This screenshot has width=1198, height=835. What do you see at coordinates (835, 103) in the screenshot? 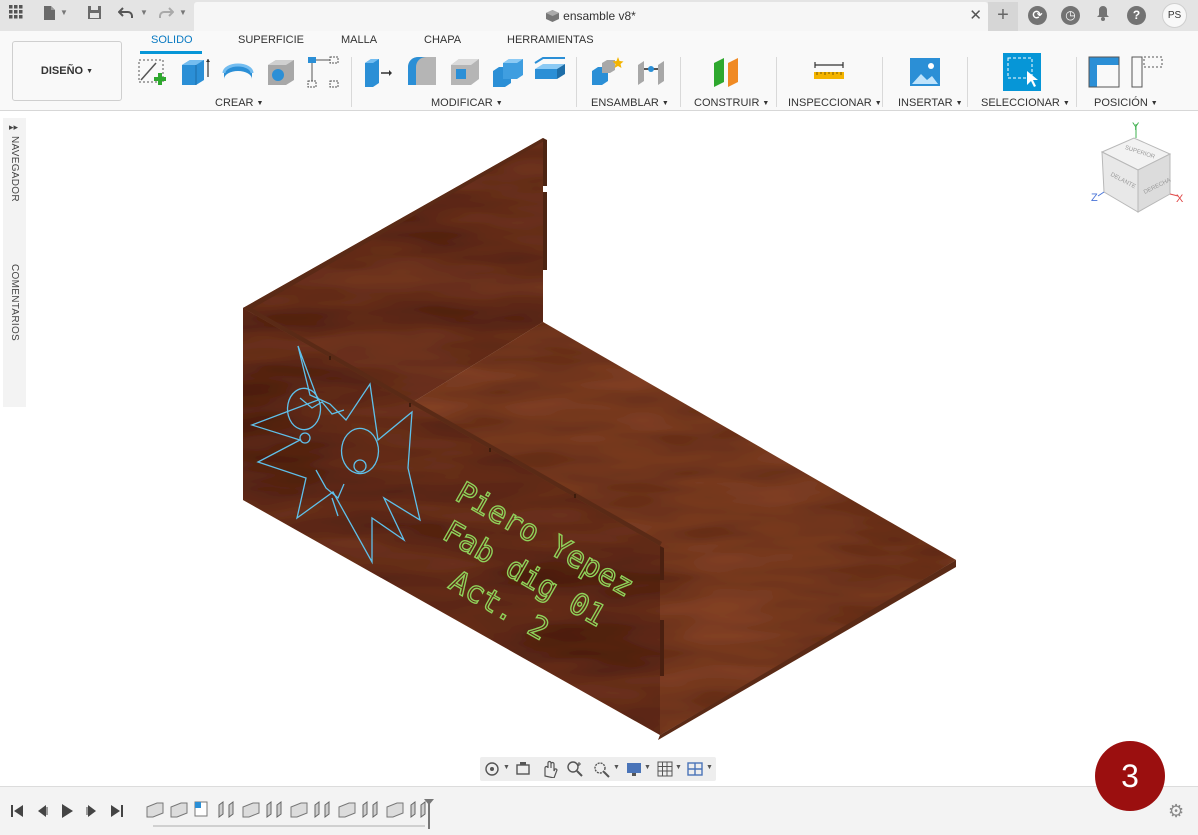
I see `group-inspeccionar: INSPECCIONAR ▼` at bounding box center [835, 103].